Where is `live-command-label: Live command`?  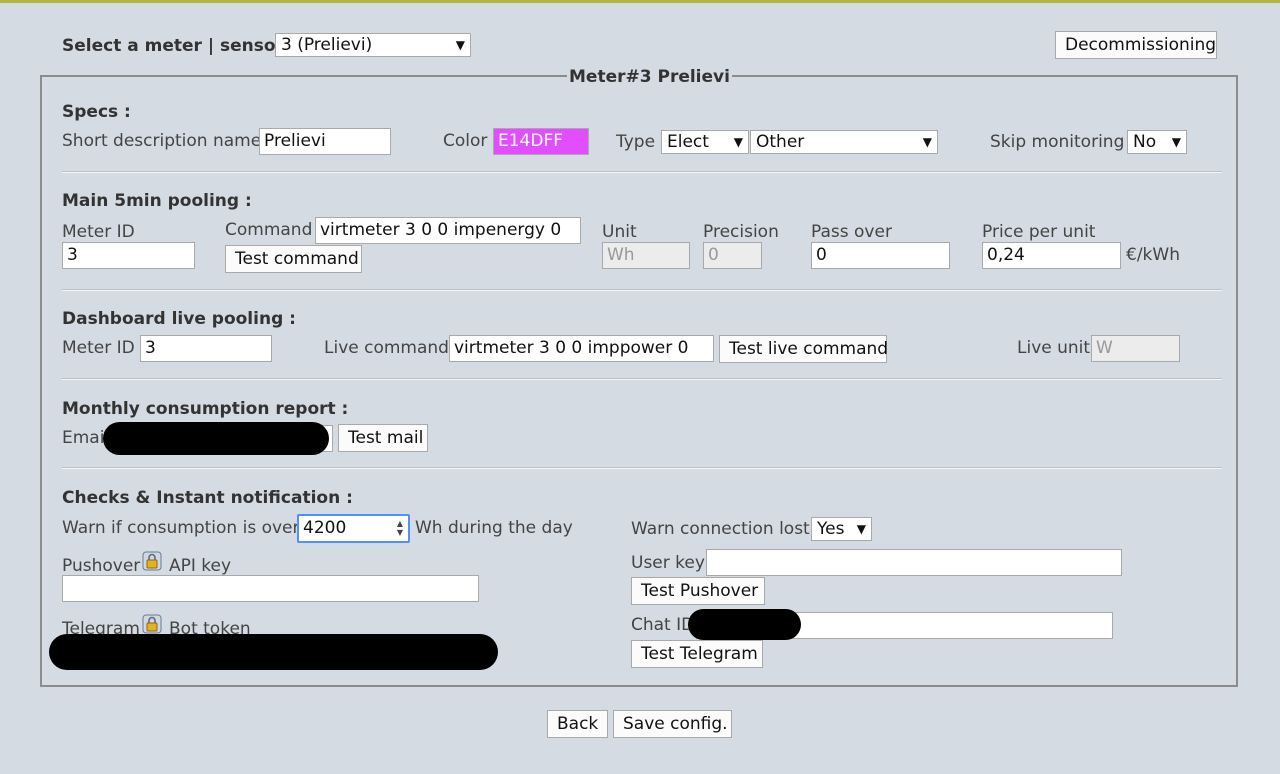
live-command-label: Live command is located at coordinates (386, 348).